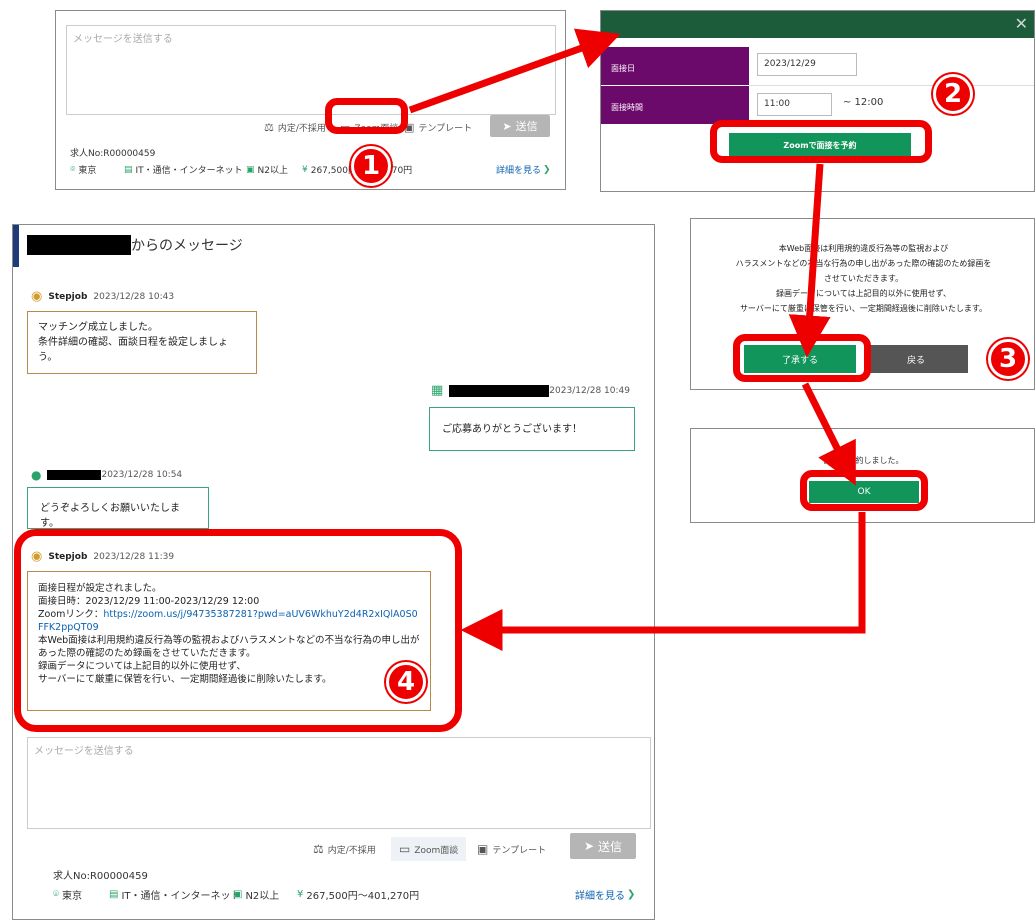  Describe the element at coordinates (953, 94) in the screenshot. I see `step-badge-2: 2` at that location.